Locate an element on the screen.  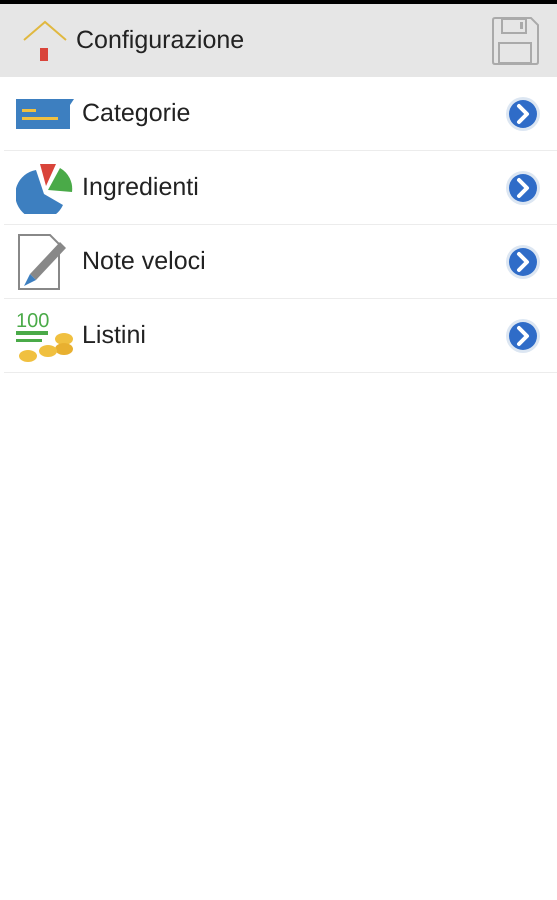
item-label: Listini is located at coordinates (114, 335).